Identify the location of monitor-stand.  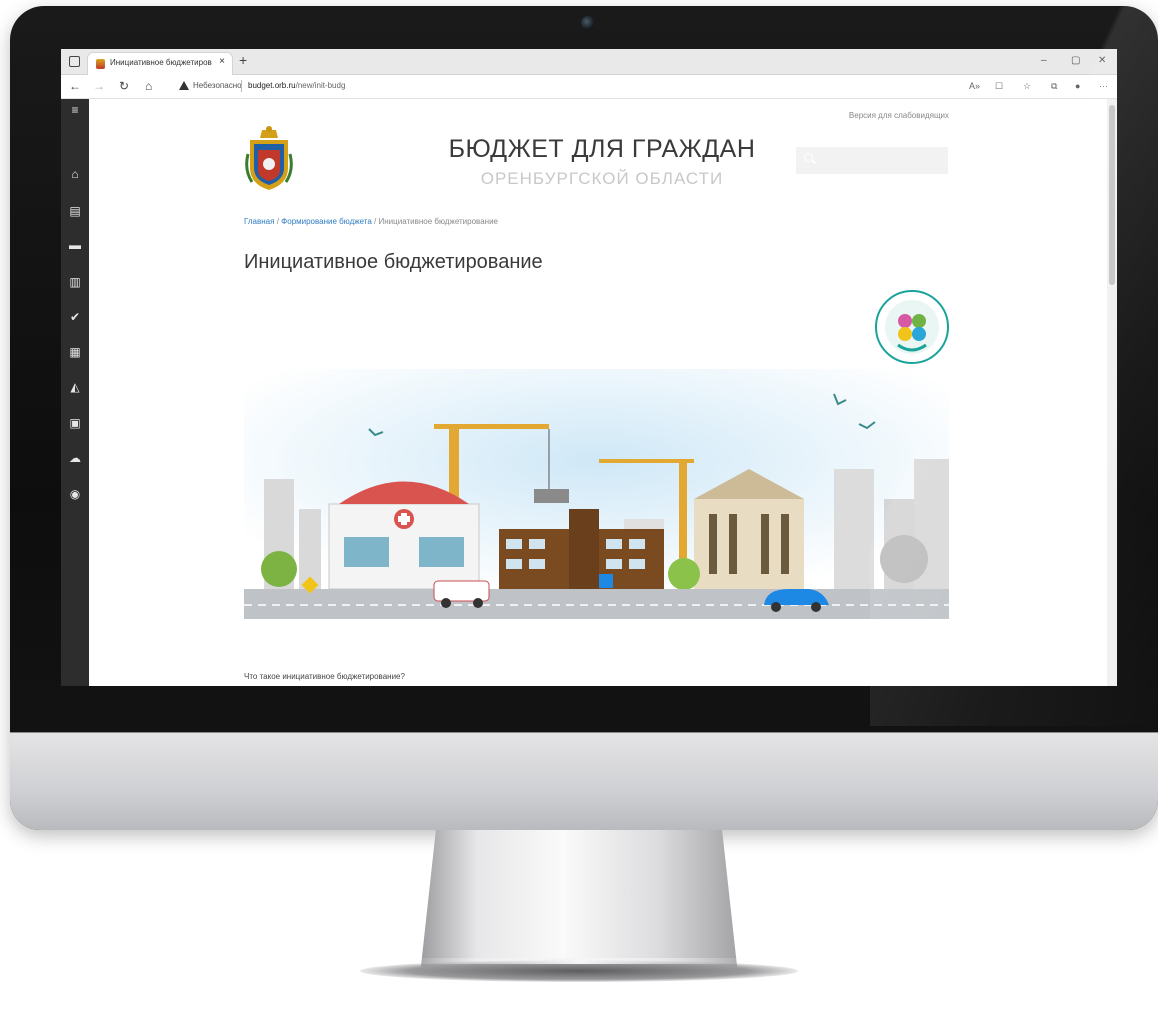
(579, 902).